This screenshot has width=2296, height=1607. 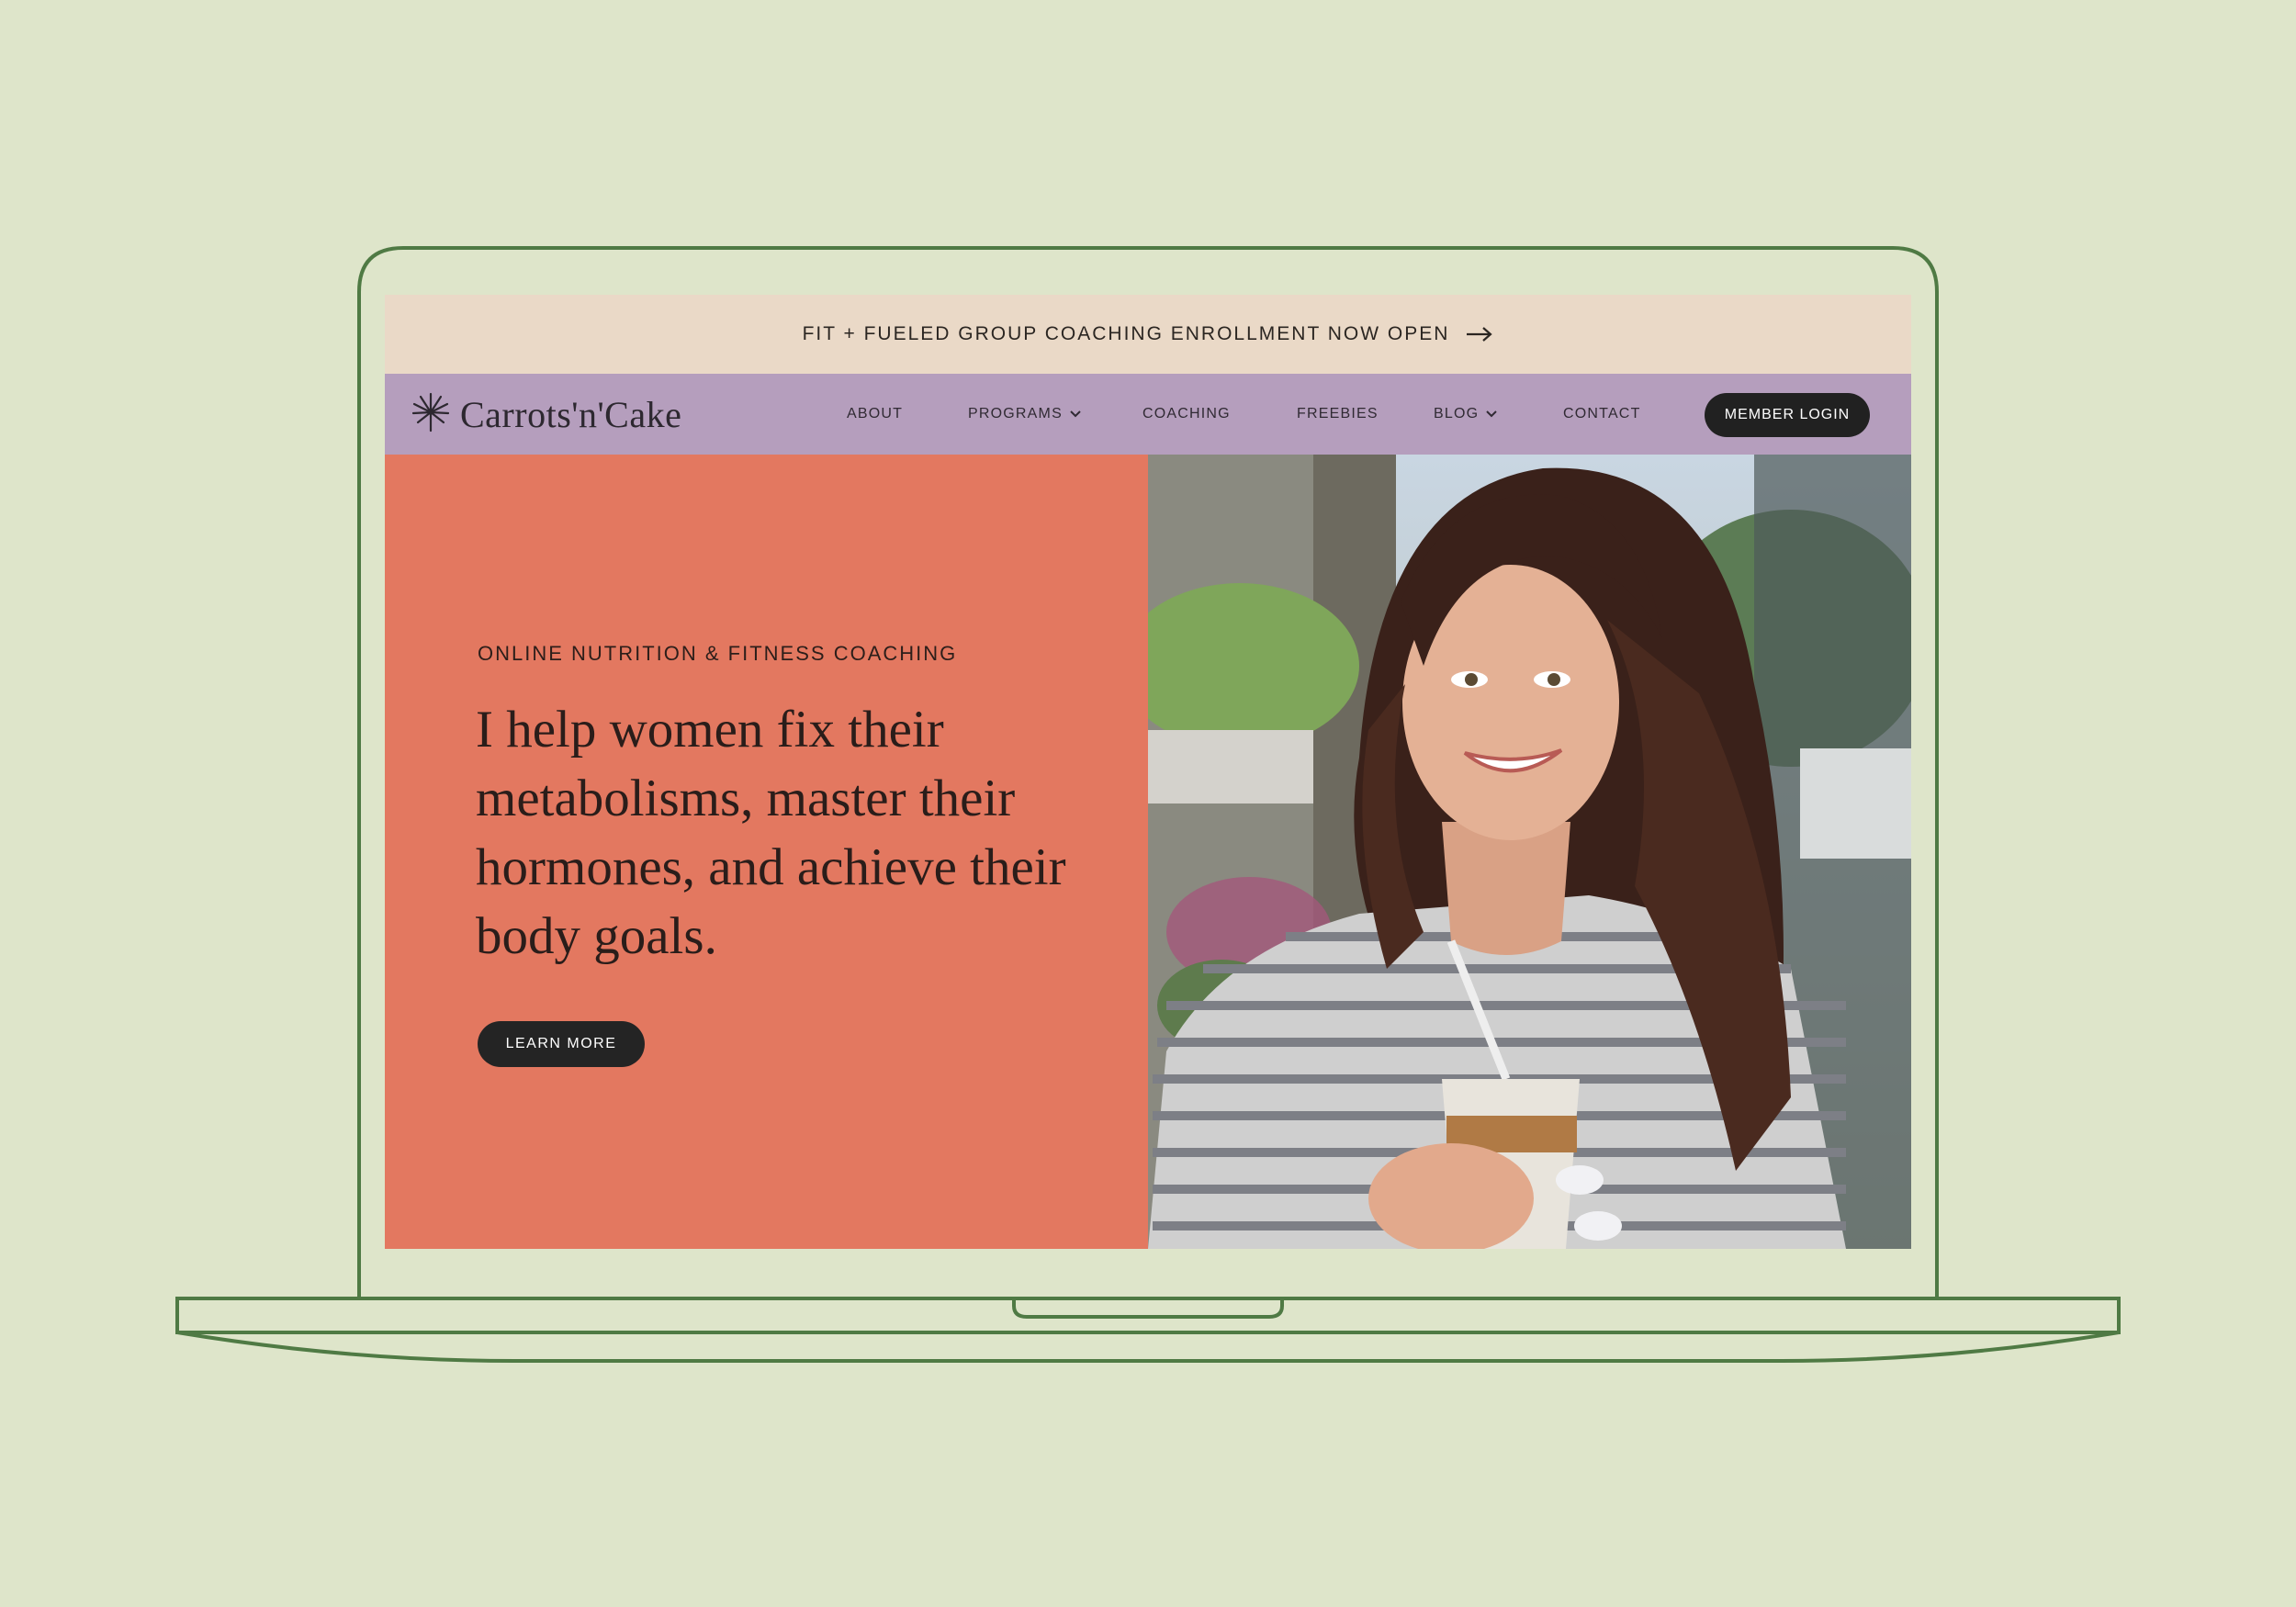 What do you see at coordinates (562, 1044) in the screenshot?
I see `learn-more-button: LEARN MORE` at bounding box center [562, 1044].